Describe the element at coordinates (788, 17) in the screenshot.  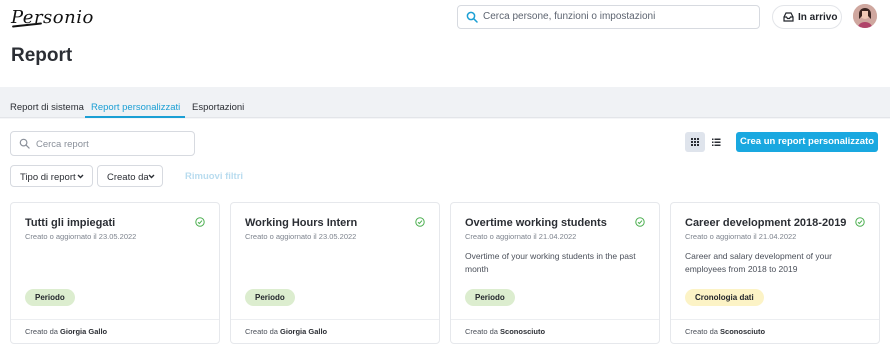
I see `inbox-icon` at that location.